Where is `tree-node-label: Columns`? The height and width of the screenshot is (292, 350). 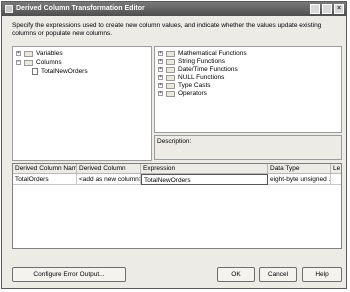
tree-node-label: Columns is located at coordinates (49, 62).